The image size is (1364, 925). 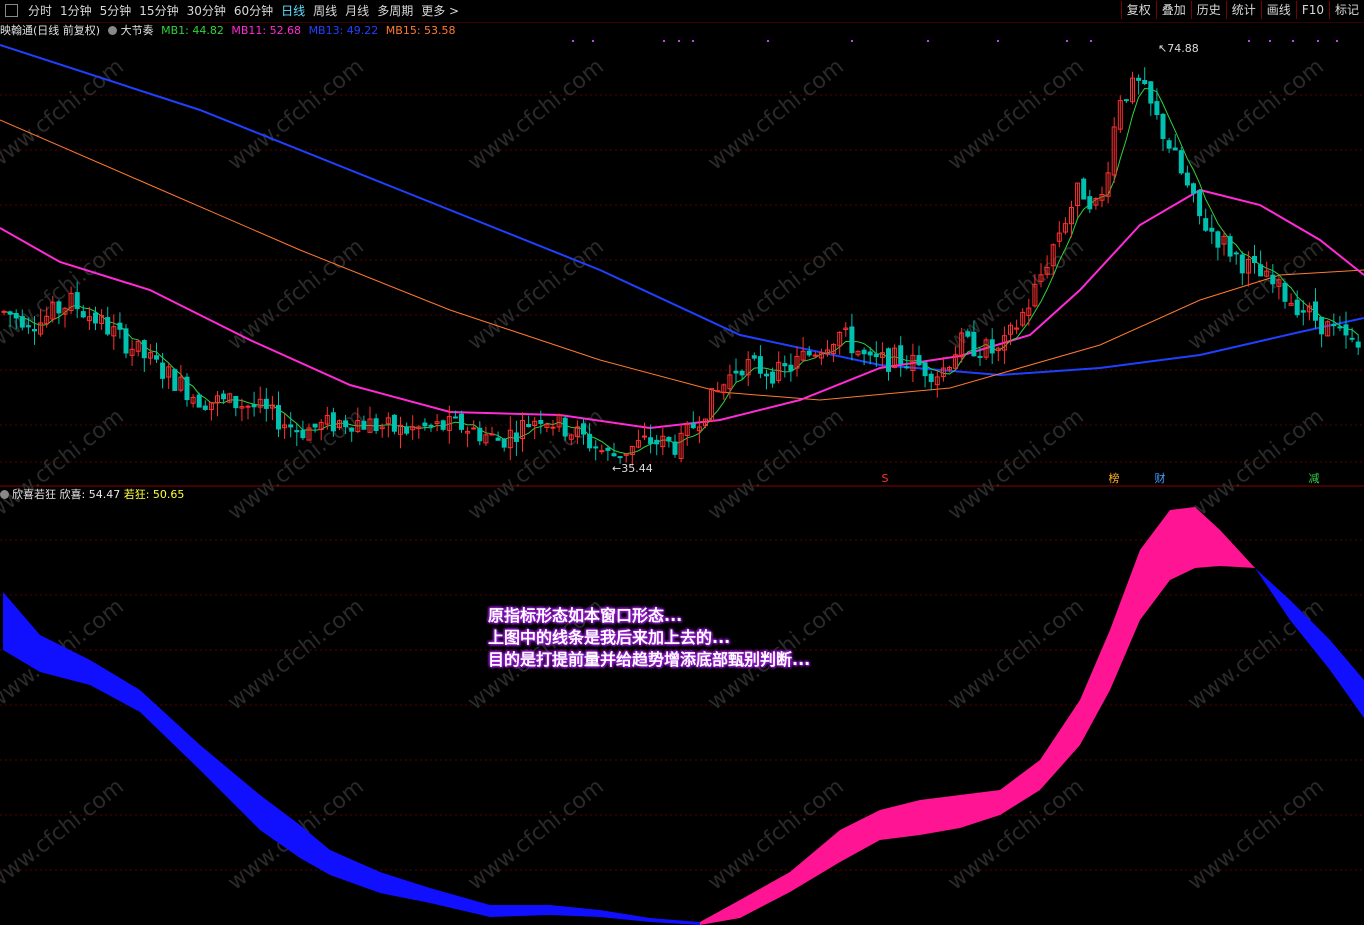 I want to click on event-marker: S, so click(x=885, y=478).